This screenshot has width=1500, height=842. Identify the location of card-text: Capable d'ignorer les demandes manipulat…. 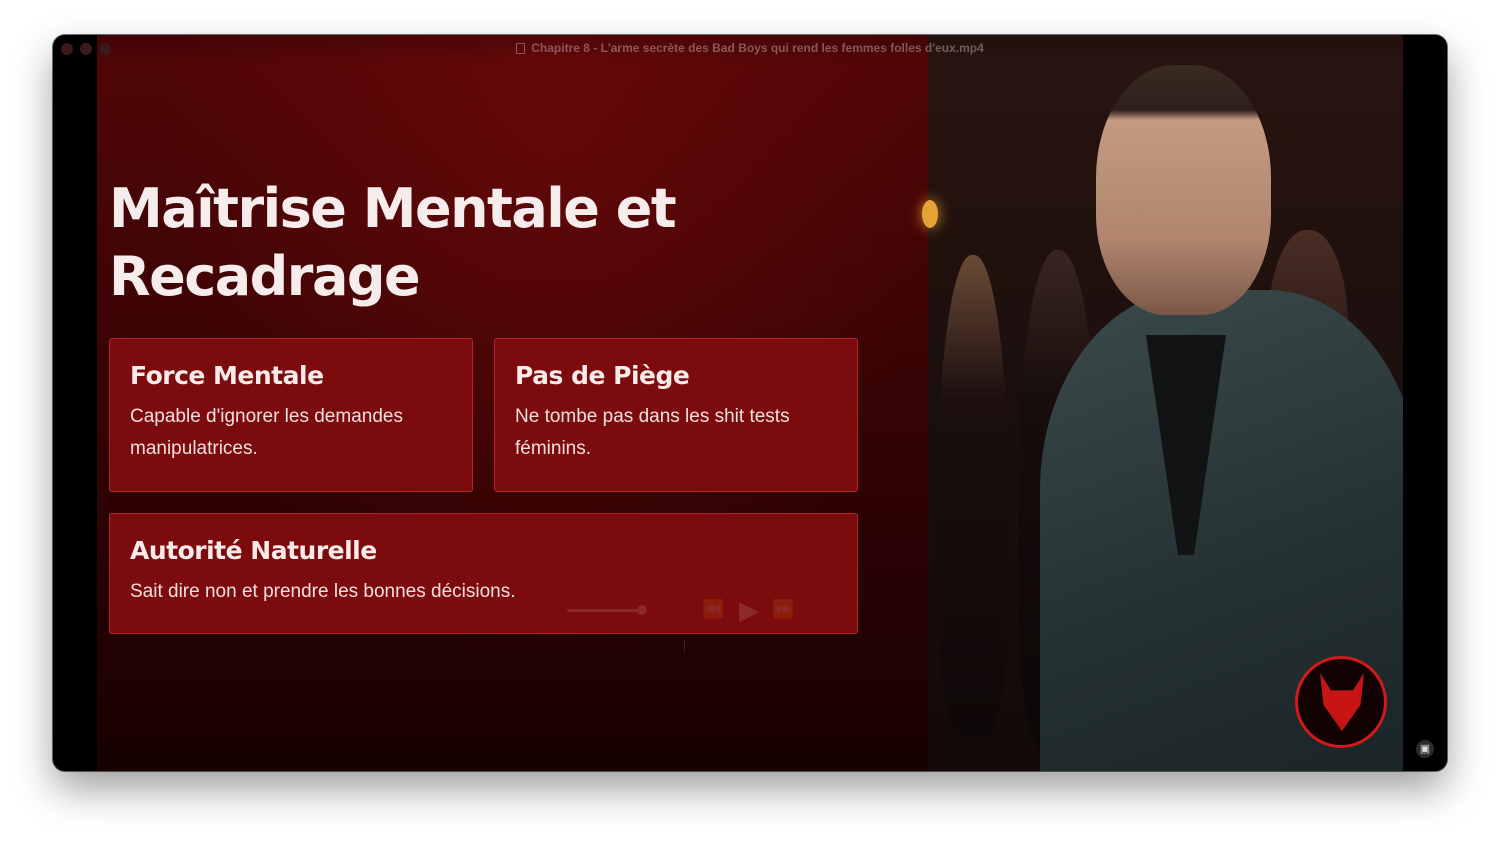
(266, 432).